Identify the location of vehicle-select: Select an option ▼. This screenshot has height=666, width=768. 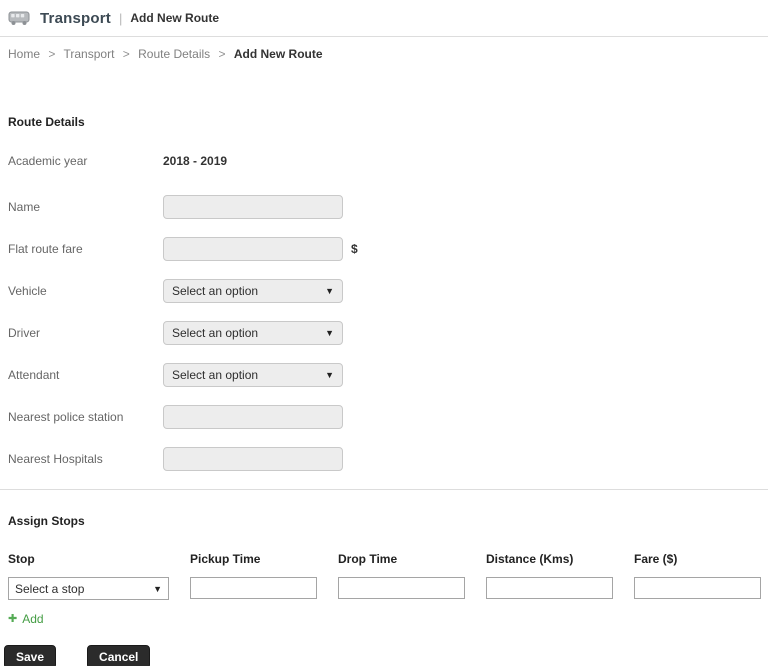
(253, 291).